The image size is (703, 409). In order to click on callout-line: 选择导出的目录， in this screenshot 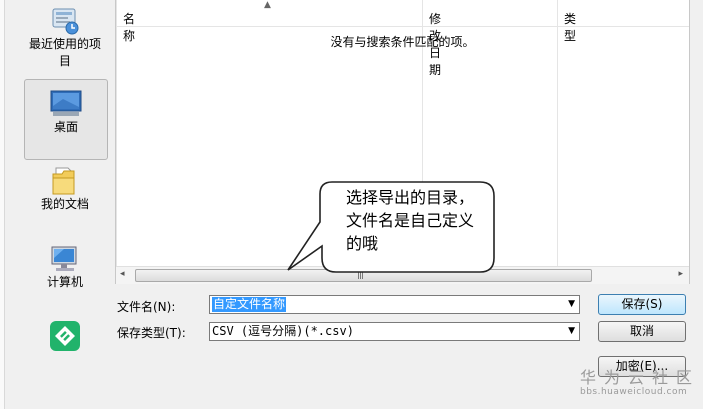, I will do `click(410, 197)`.